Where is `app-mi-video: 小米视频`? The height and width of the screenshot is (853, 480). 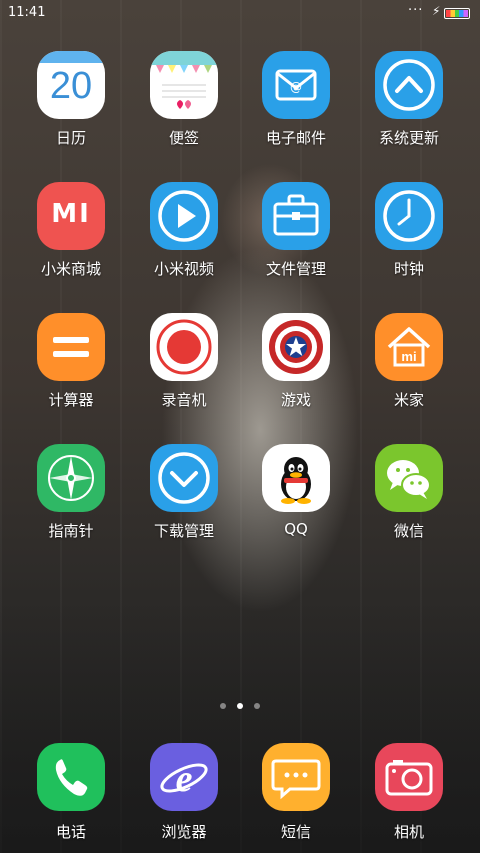
app-mi-video: 小米视频 is located at coordinates (184, 230).